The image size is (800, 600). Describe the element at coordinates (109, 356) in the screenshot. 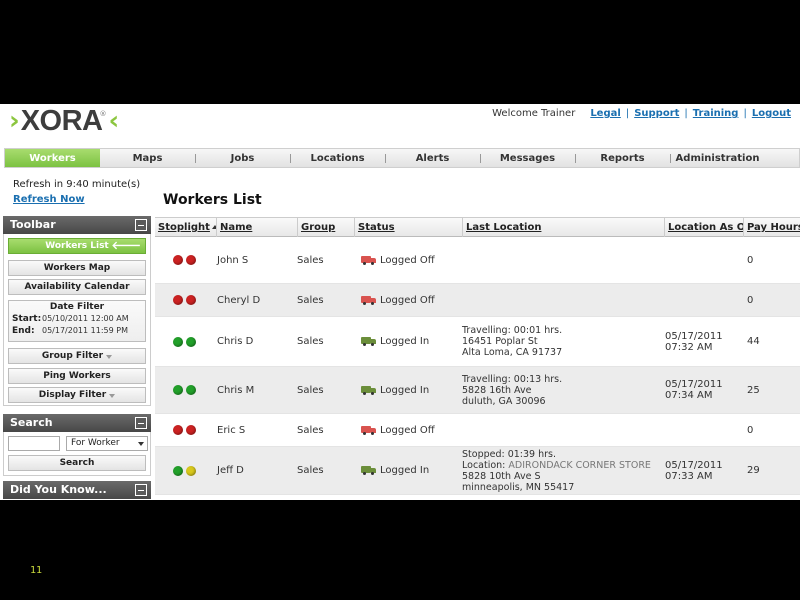

I see `caret-down-icon` at that location.